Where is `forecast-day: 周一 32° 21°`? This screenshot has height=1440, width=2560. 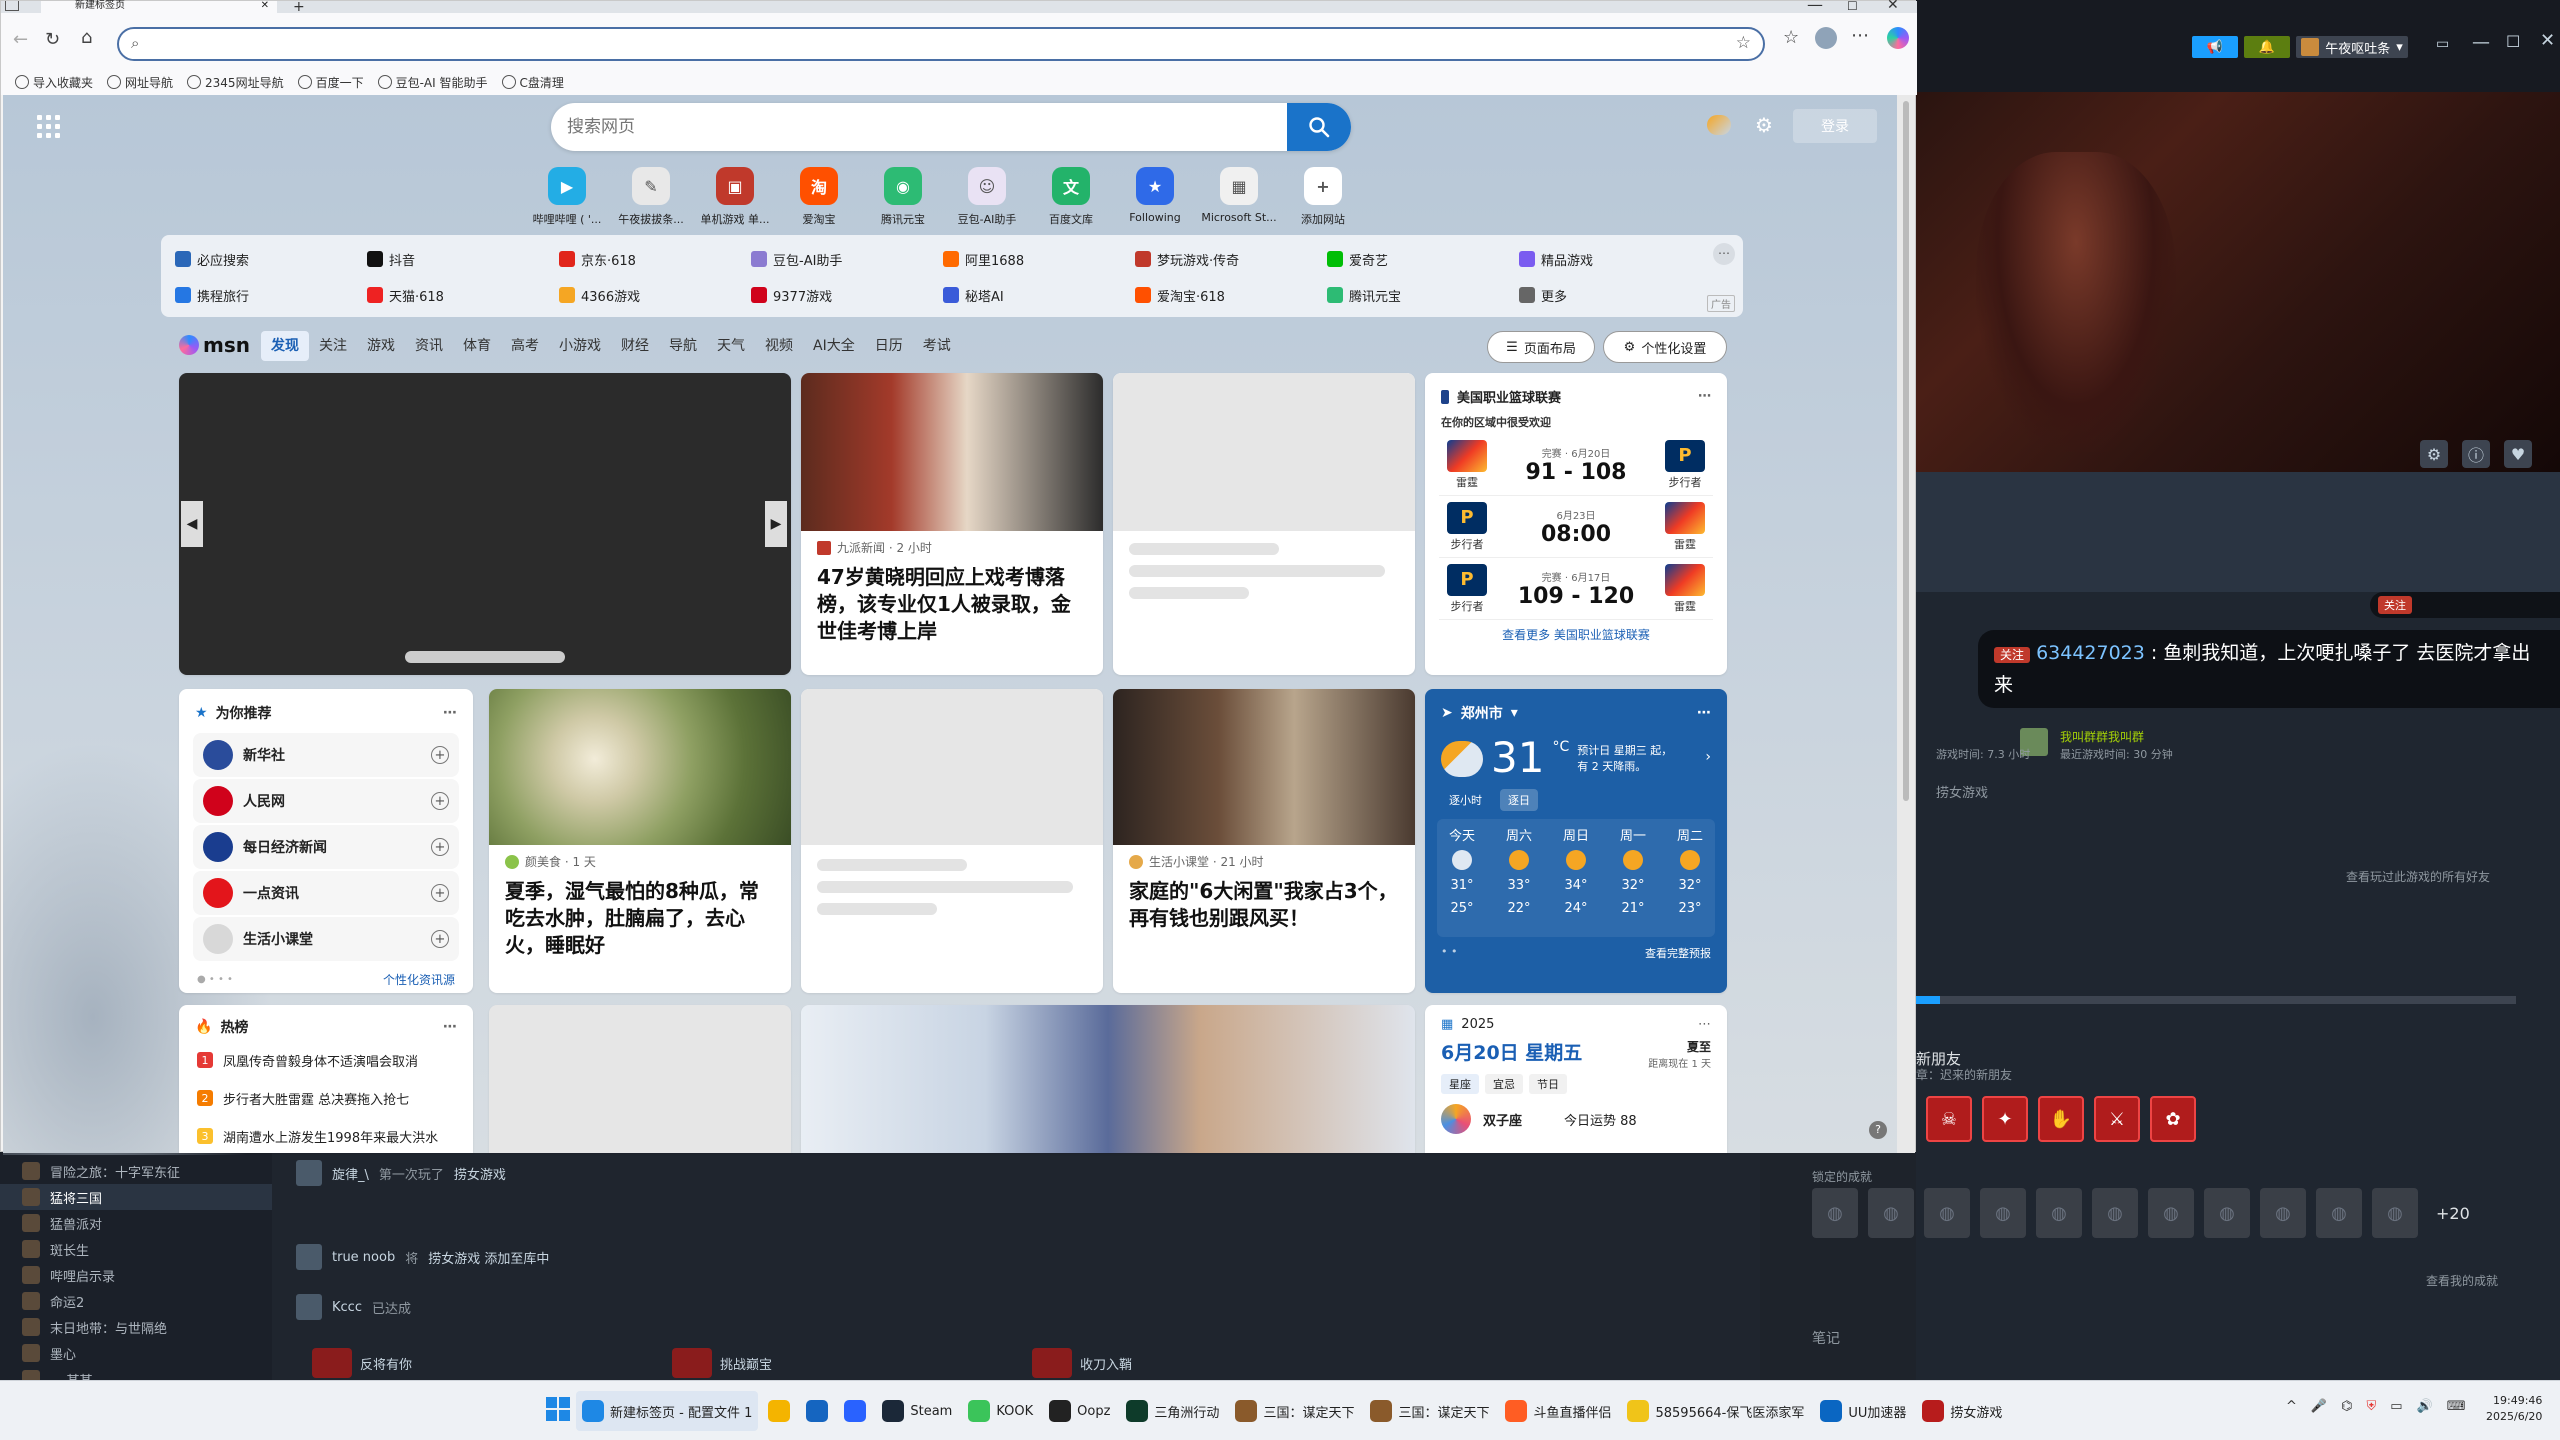 forecast-day: 周一 32° 21° is located at coordinates (1633, 881).